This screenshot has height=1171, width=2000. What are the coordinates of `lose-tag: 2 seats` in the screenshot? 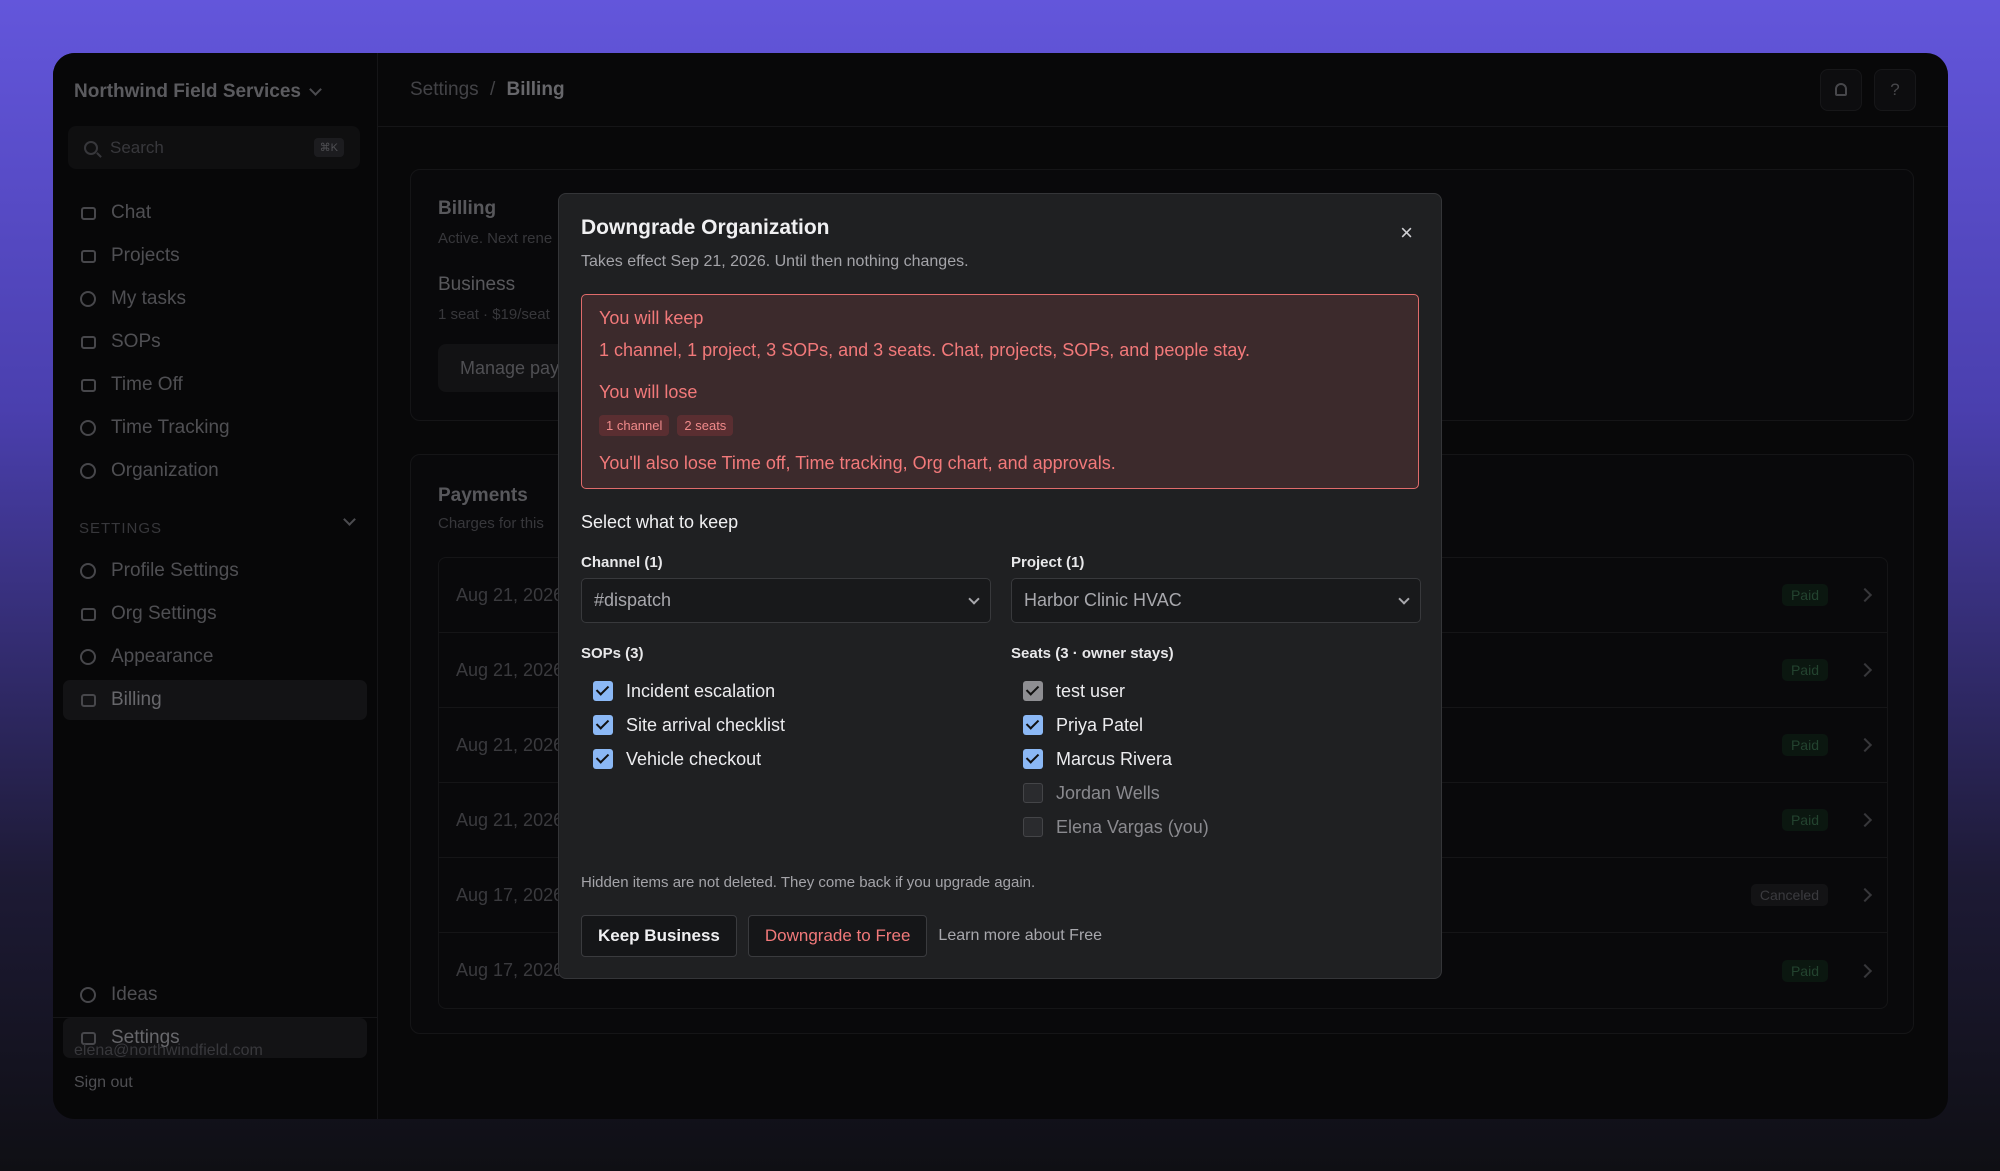 It's located at (705, 425).